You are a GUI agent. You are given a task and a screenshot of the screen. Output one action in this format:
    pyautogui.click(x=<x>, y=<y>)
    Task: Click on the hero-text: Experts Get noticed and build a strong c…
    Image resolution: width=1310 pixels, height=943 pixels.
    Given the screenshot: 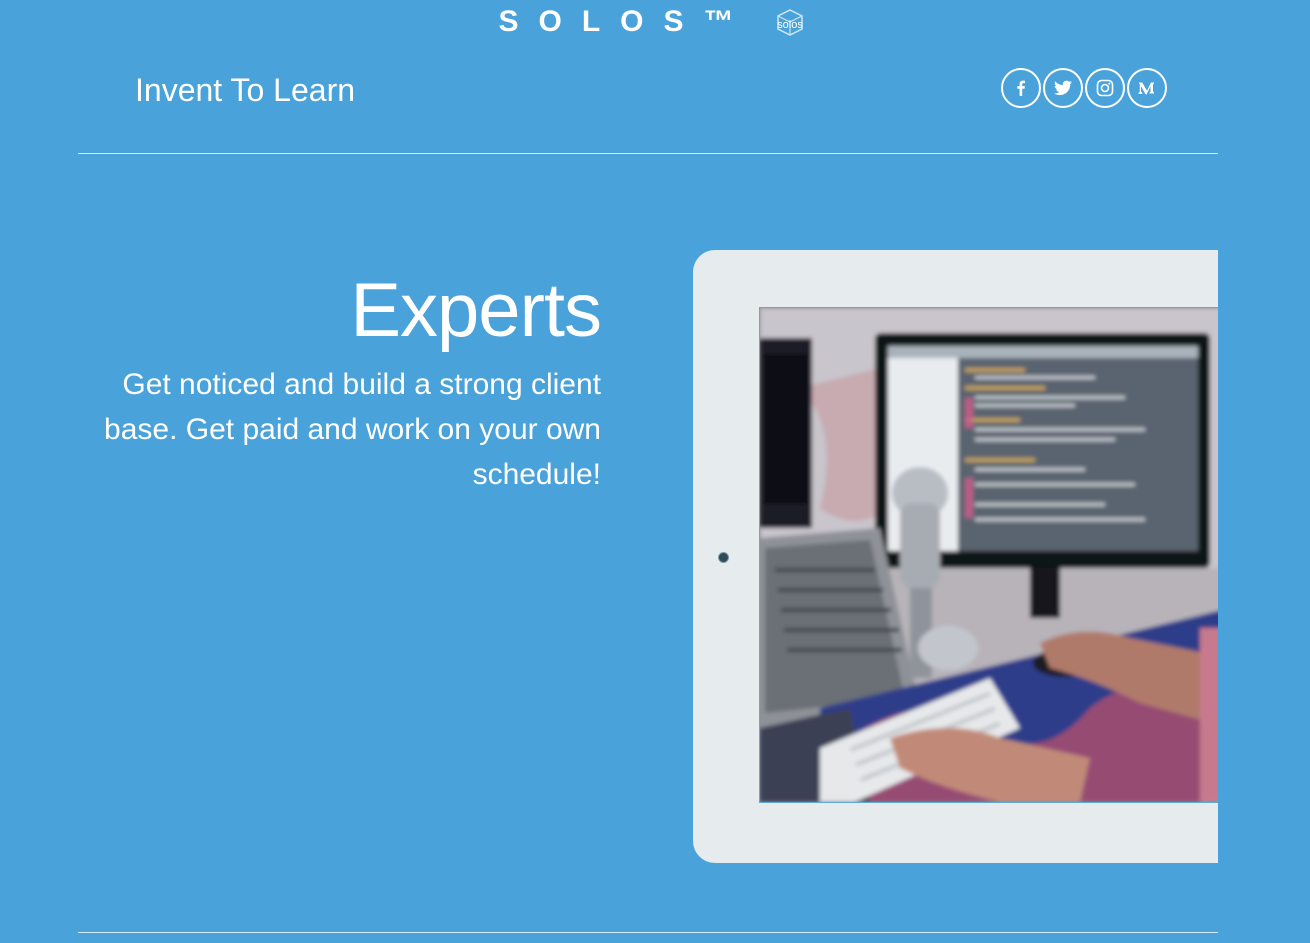 What is the action you would take?
    pyautogui.click(x=351, y=382)
    